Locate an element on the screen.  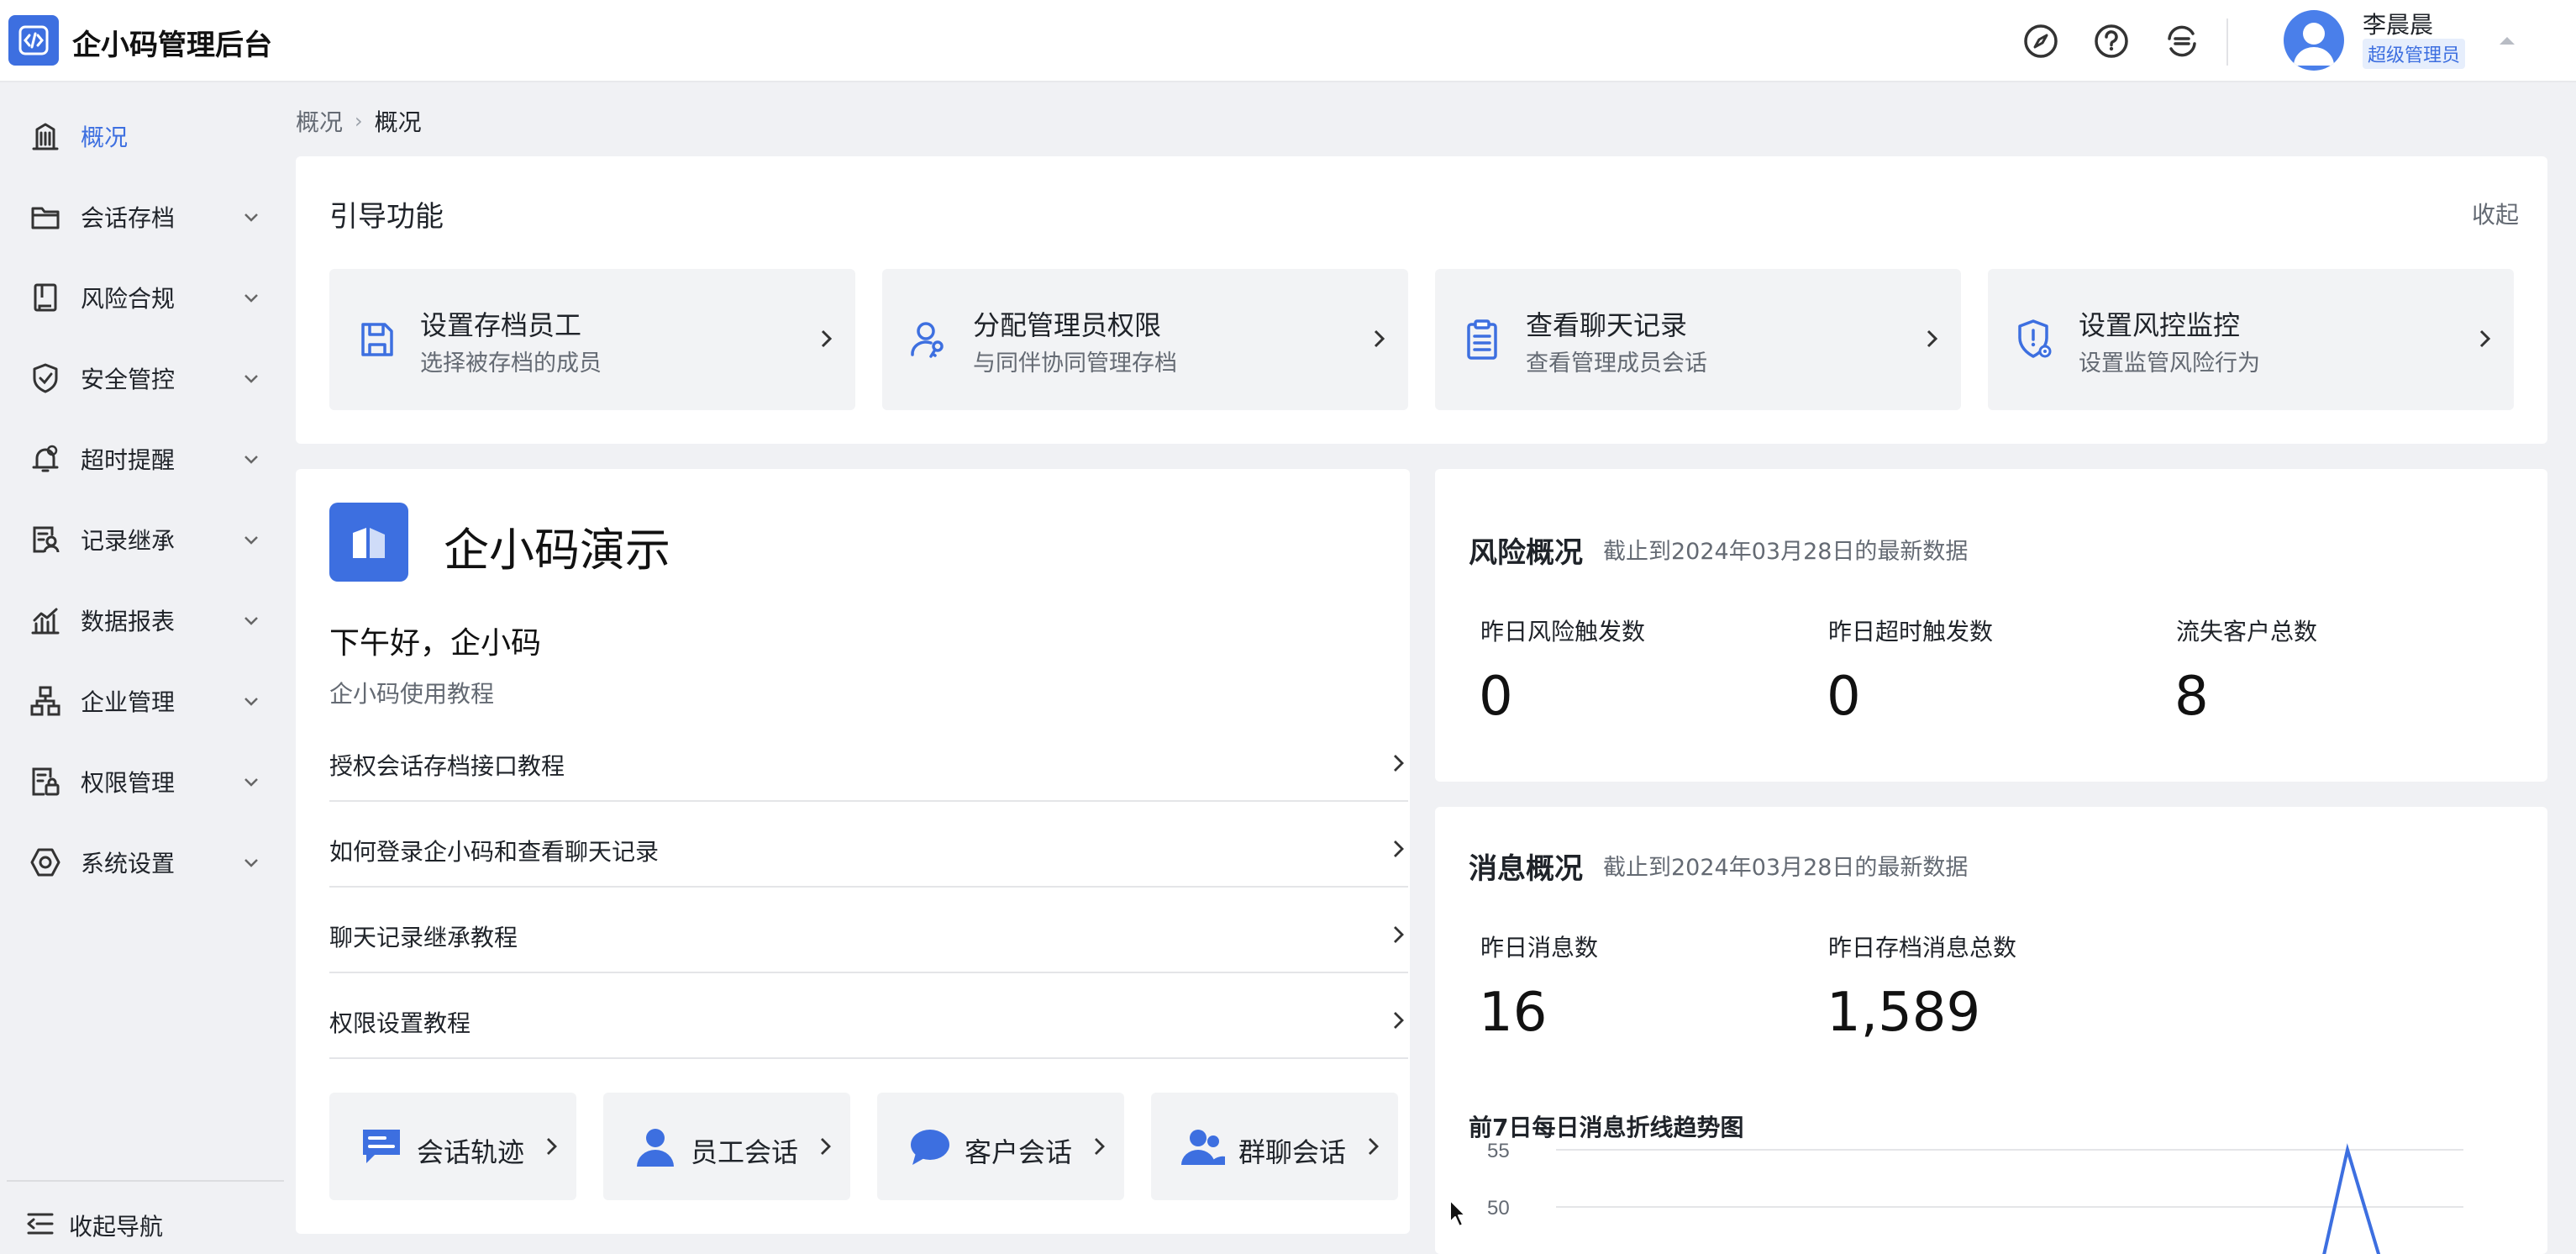
help-icon is located at coordinates (2111, 41).